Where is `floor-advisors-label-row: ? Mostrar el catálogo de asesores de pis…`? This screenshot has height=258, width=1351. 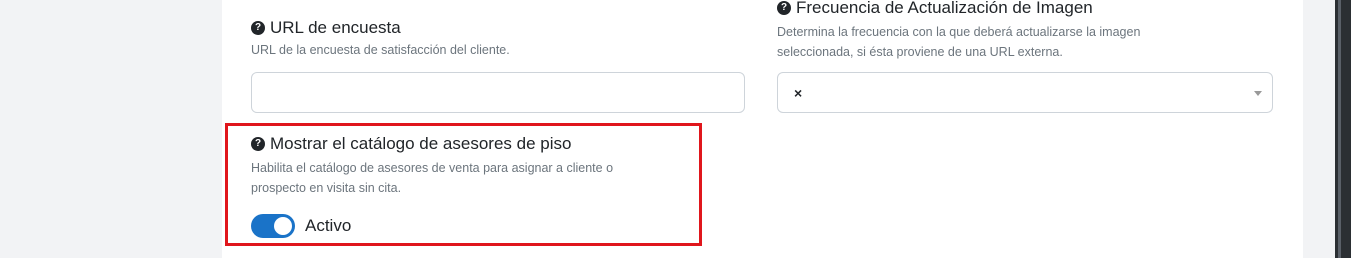
floor-advisors-label-row: ? Mostrar el catálogo de asesores de pis… is located at coordinates (432, 144).